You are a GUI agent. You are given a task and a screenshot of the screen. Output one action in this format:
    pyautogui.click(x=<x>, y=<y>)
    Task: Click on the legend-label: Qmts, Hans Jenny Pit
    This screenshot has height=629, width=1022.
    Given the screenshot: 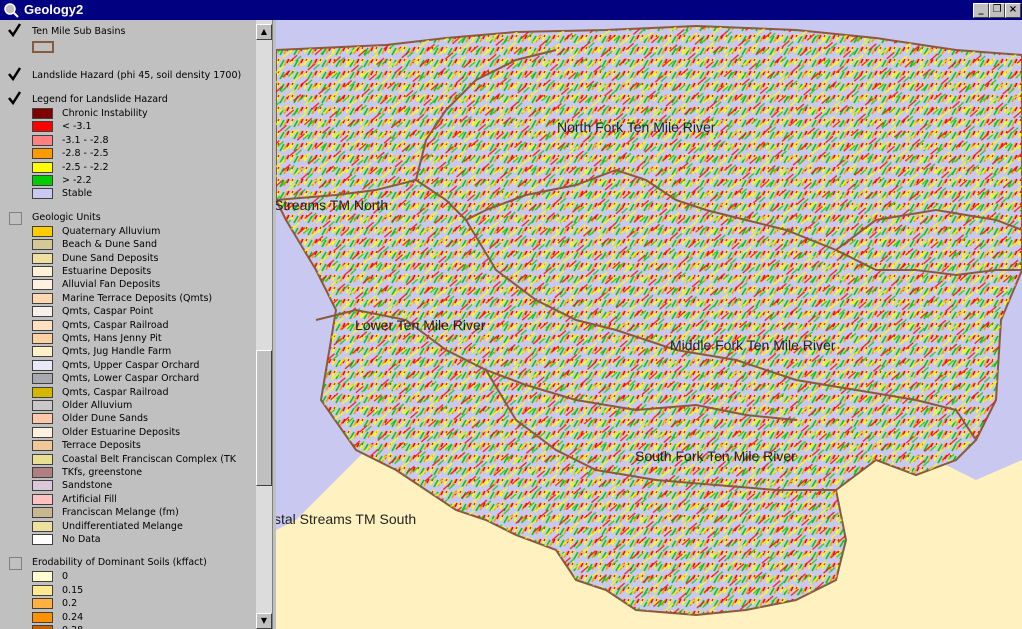 What is the action you would take?
    pyautogui.click(x=112, y=338)
    